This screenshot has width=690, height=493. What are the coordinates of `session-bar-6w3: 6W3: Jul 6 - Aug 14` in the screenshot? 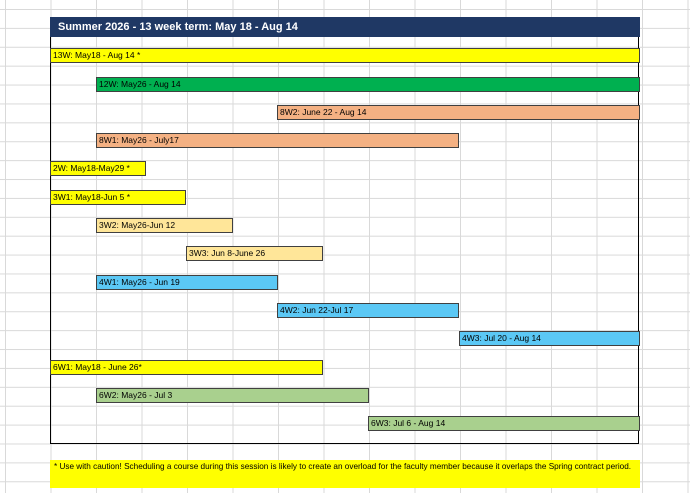 It's located at (504, 423).